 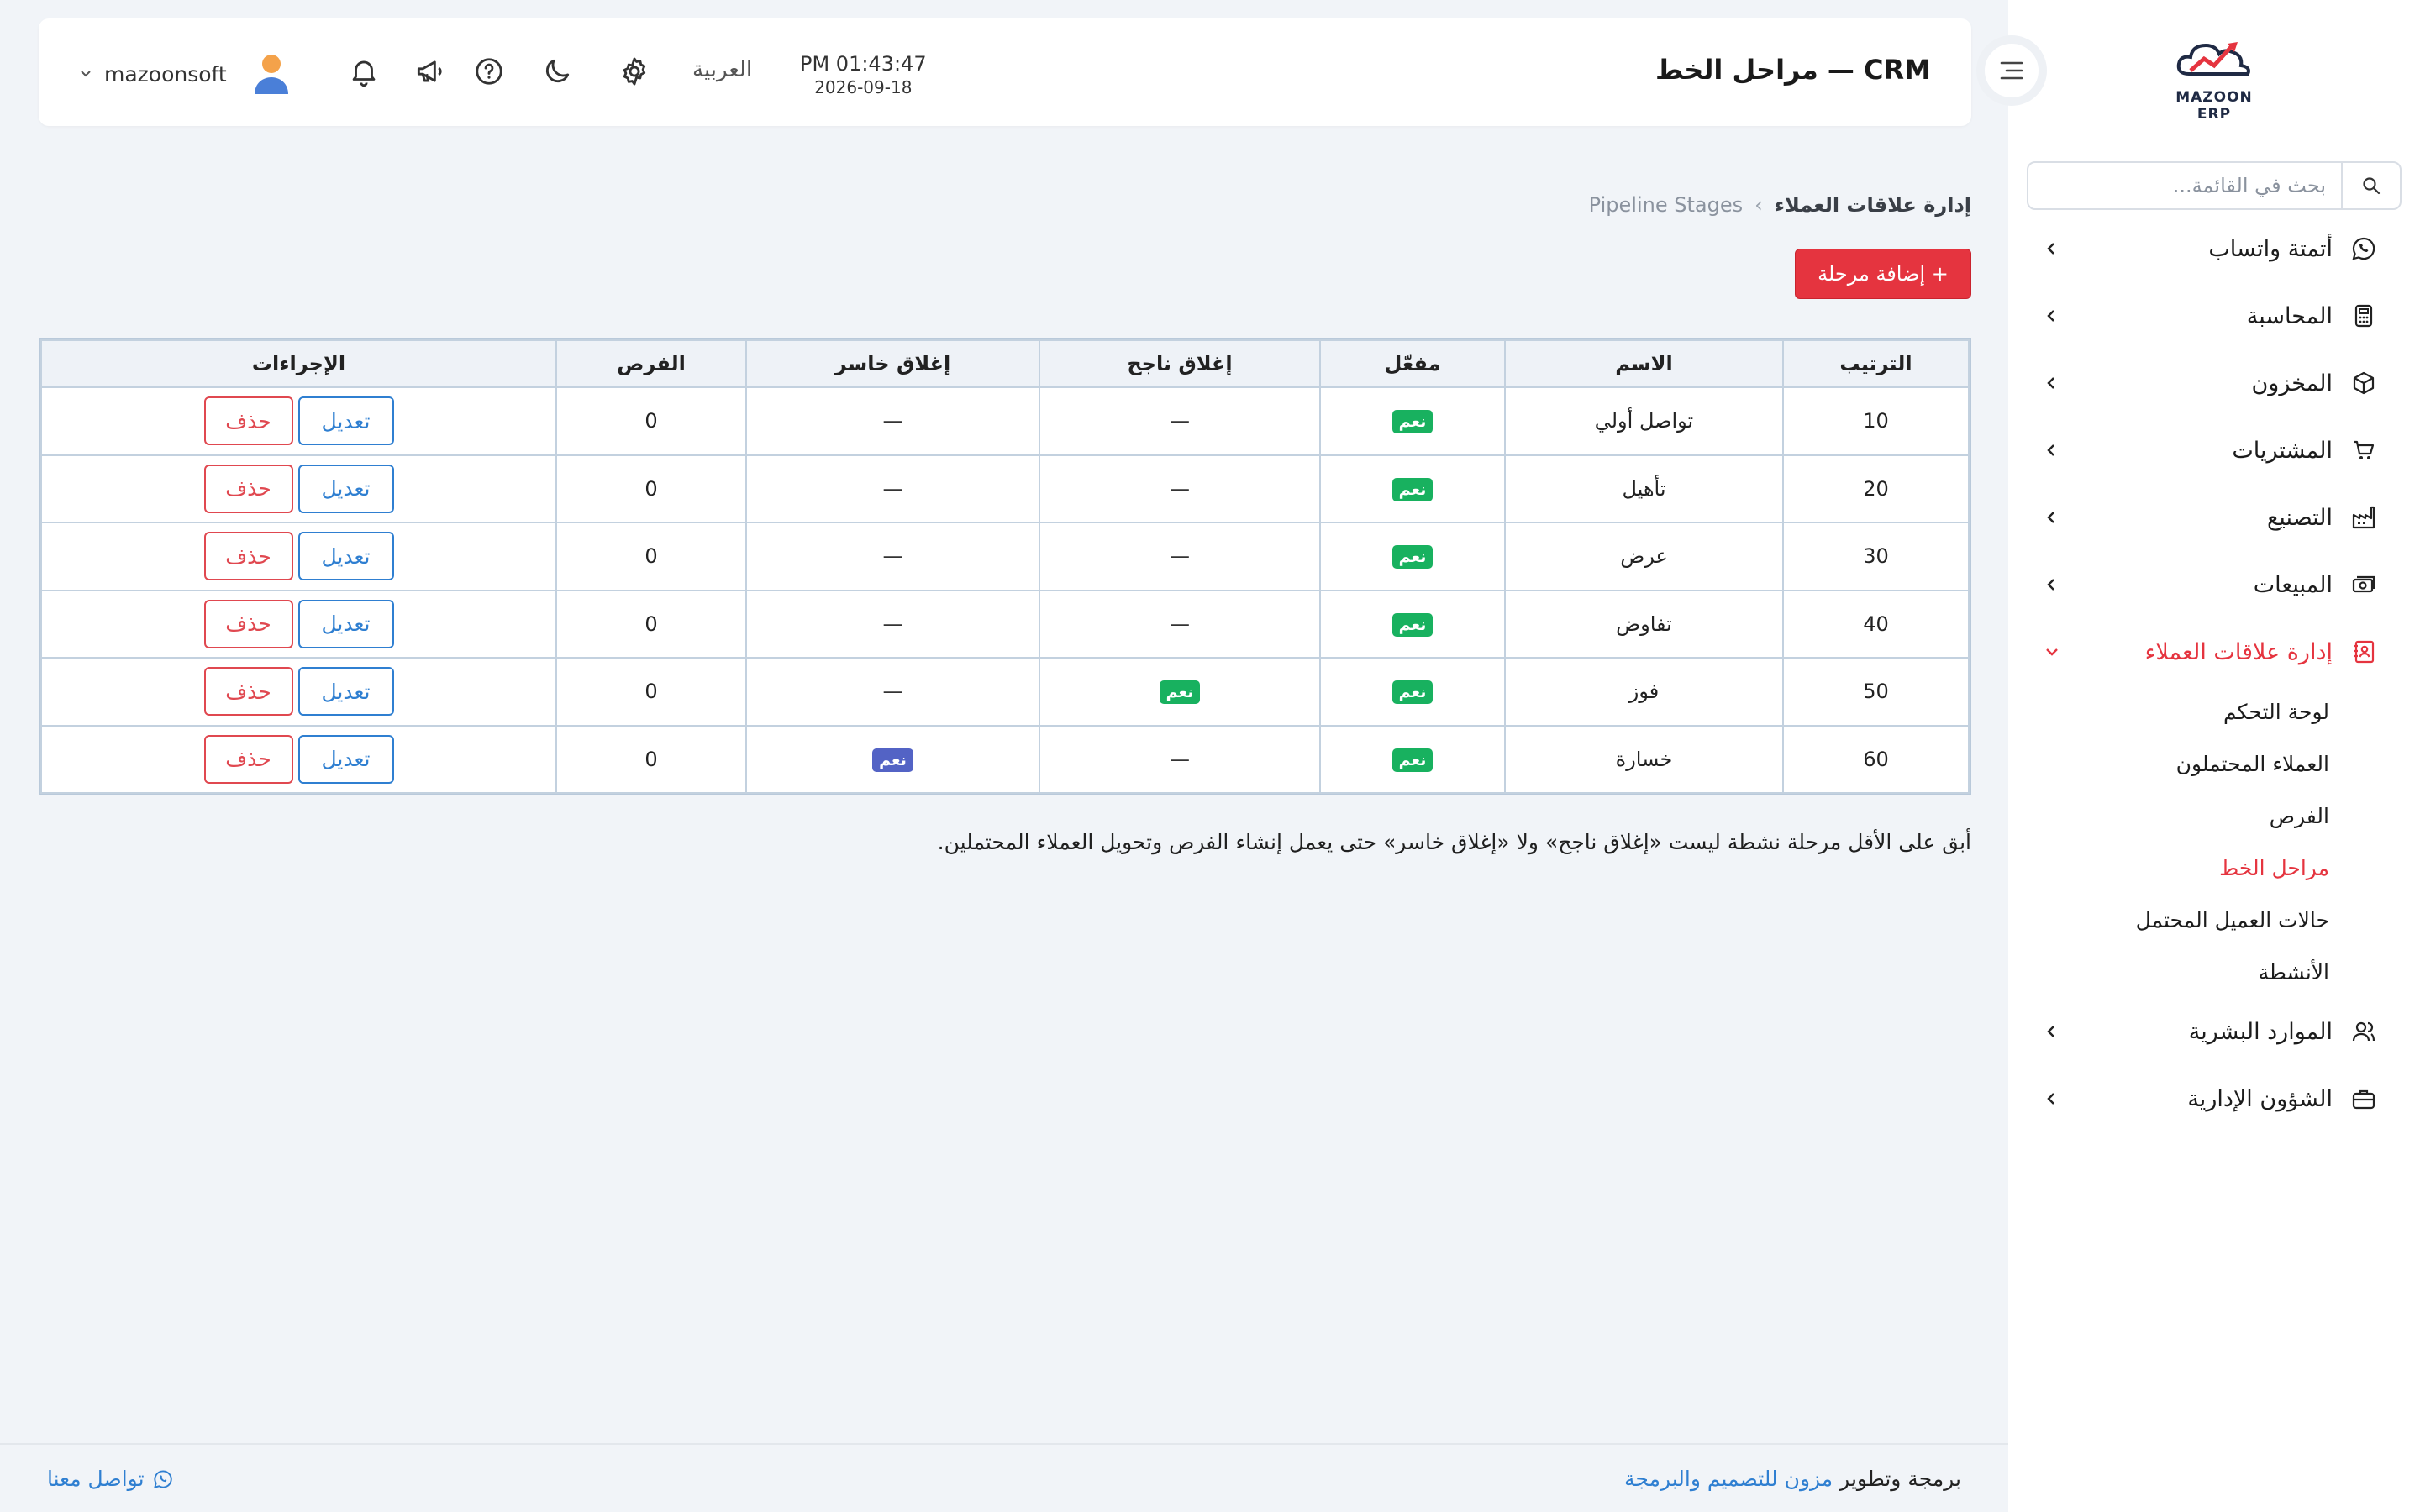 I want to click on search-button, so click(x=2370, y=185).